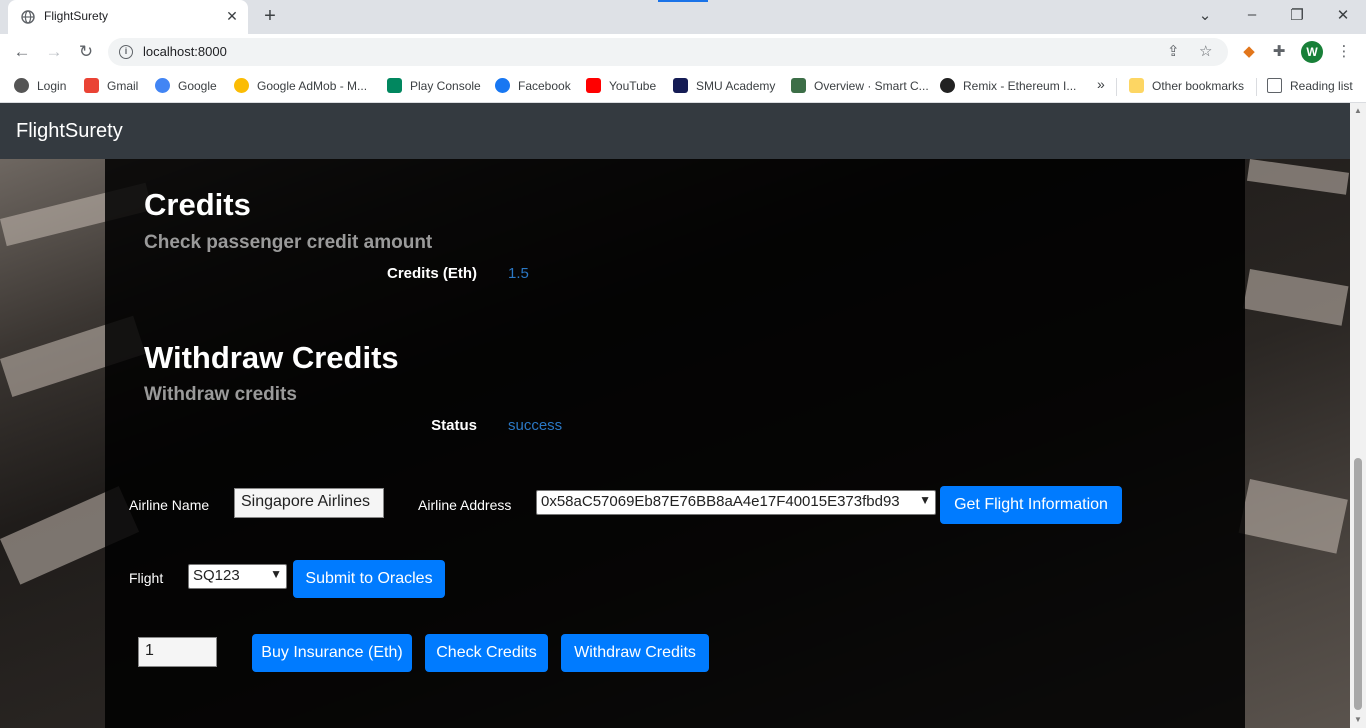 This screenshot has height=728, width=1366. What do you see at coordinates (1312, 52) in the screenshot?
I see `profile-avatar: W` at bounding box center [1312, 52].